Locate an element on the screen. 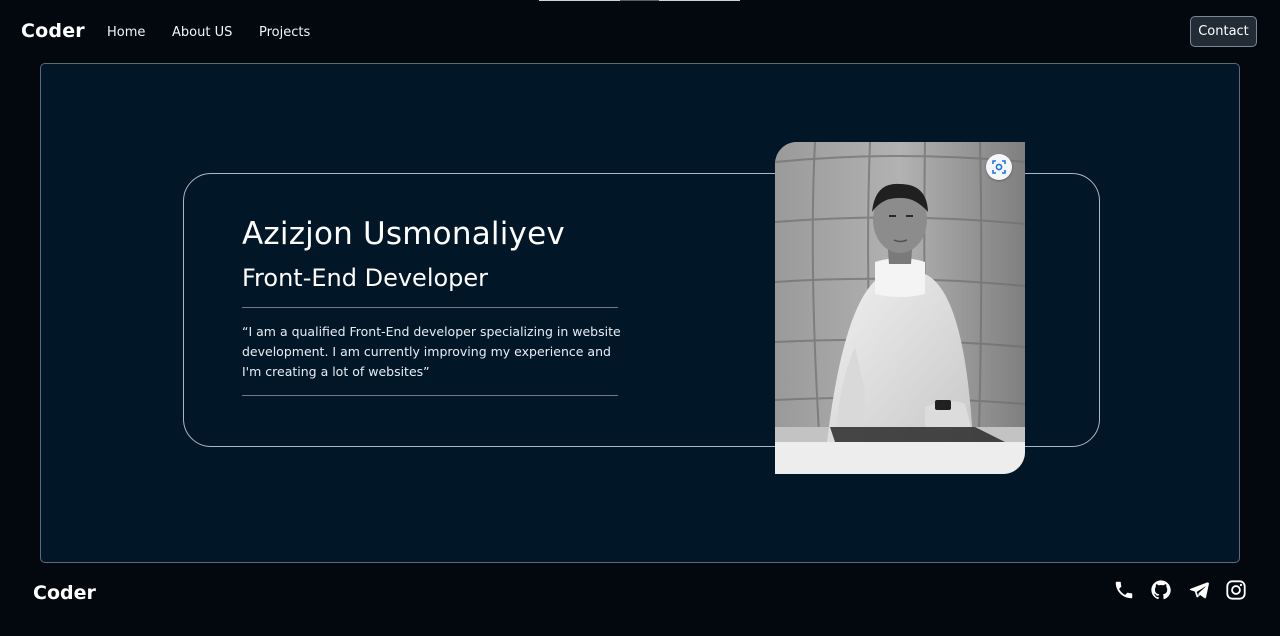 The height and width of the screenshot is (636, 1280). profile-photo is located at coordinates (900, 308).